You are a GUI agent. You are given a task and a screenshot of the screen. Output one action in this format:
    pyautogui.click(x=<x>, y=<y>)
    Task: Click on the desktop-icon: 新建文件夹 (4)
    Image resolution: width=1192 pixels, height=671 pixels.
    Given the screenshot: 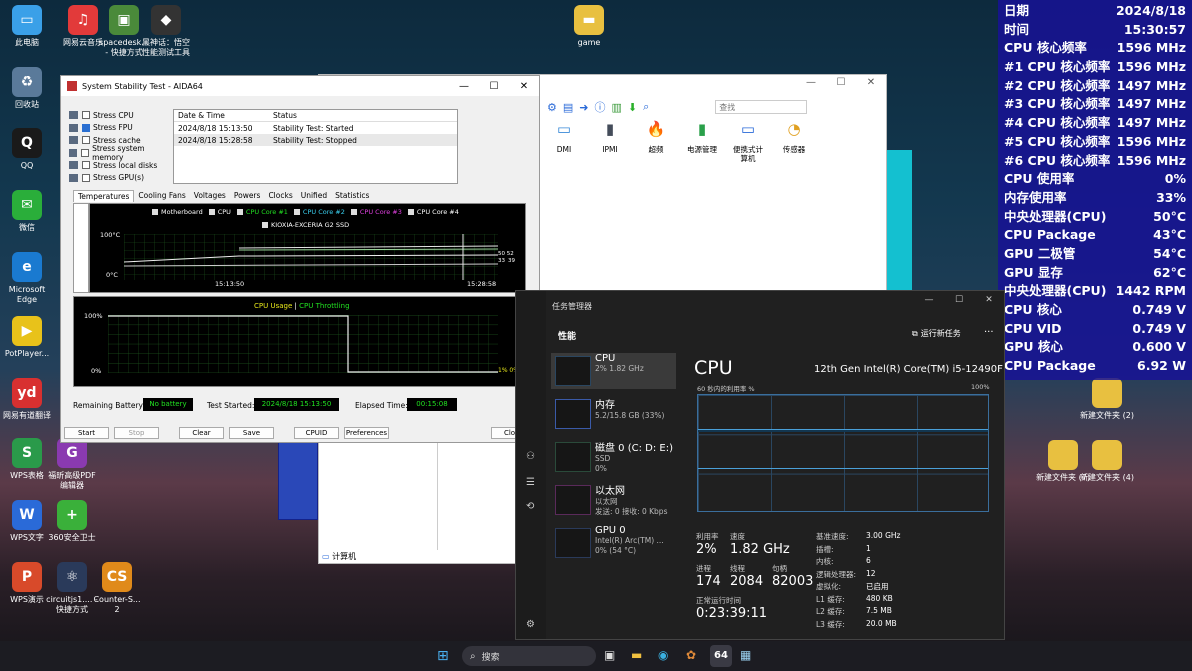 What is the action you would take?
    pyautogui.click(x=1107, y=461)
    